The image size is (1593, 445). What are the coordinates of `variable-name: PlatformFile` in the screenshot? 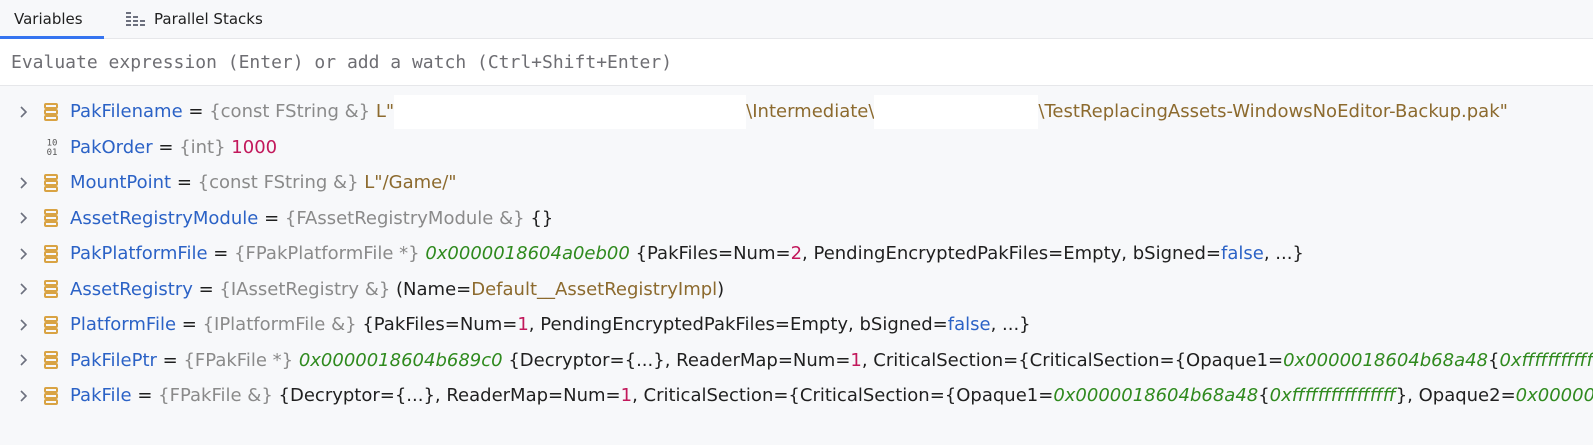 It's located at (123, 325).